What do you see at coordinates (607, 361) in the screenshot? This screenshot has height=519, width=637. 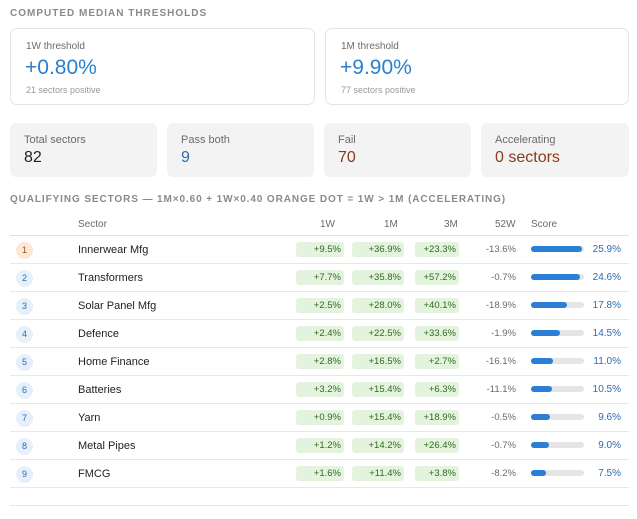 I see `score-value: 11.0%` at bounding box center [607, 361].